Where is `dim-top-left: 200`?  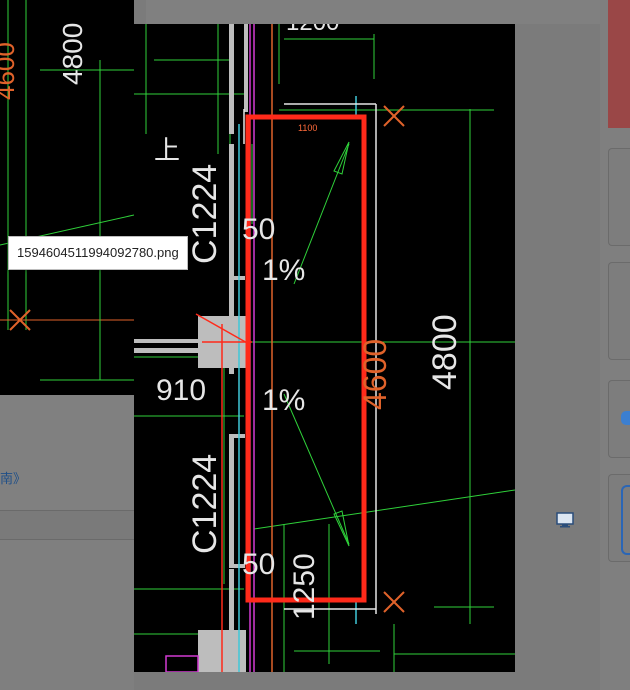 dim-top-left: 200 is located at coordinates (182, 26).